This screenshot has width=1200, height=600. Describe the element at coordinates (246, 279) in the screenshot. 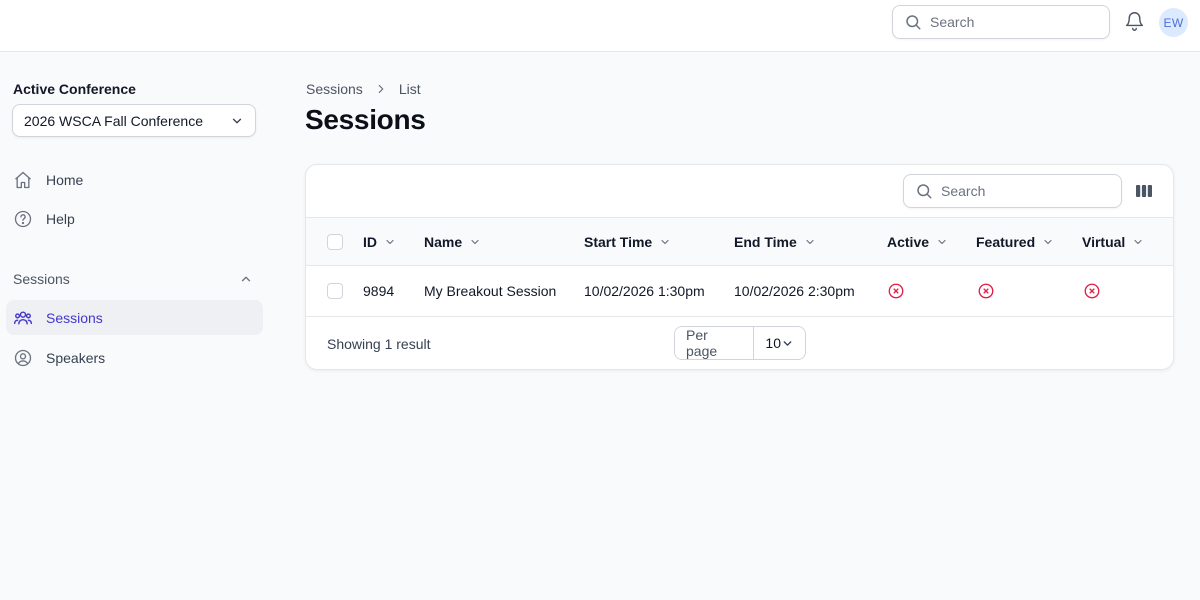

I see `chevron-up-icon` at that location.